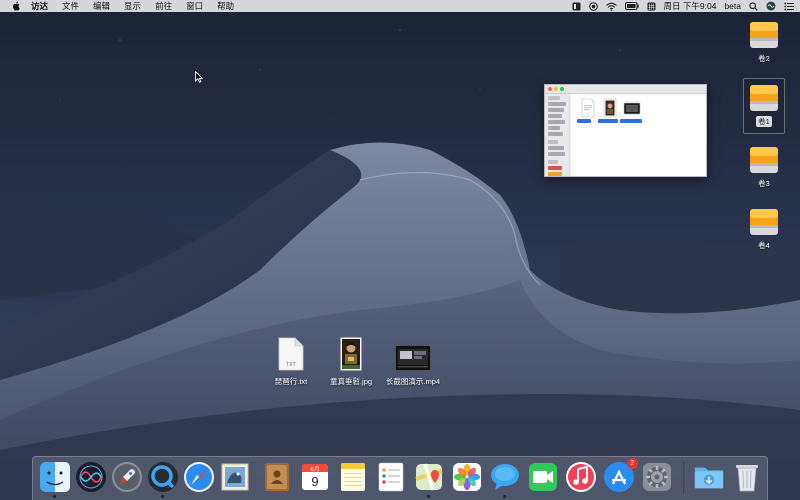 This screenshot has width=800, height=500. Describe the element at coordinates (610, 108) in the screenshot. I see `image-file-thumbnail` at that location.